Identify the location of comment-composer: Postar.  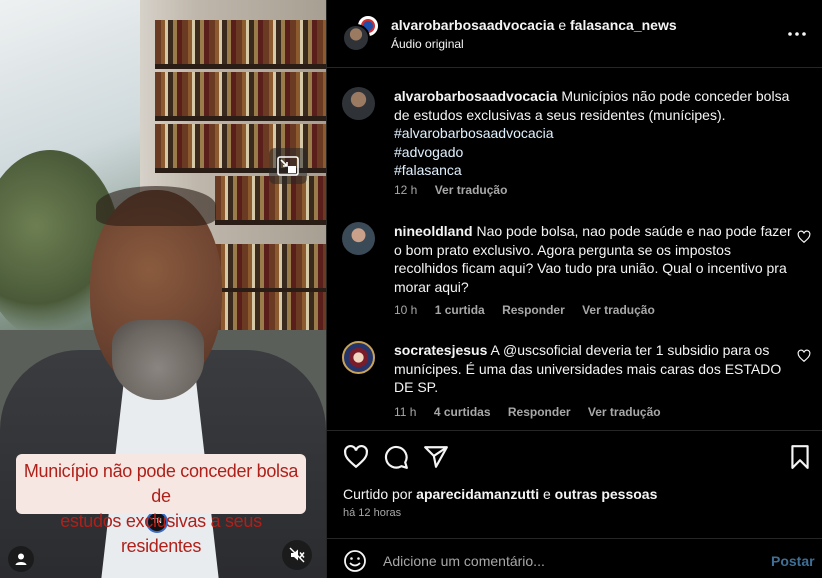
(574, 558).